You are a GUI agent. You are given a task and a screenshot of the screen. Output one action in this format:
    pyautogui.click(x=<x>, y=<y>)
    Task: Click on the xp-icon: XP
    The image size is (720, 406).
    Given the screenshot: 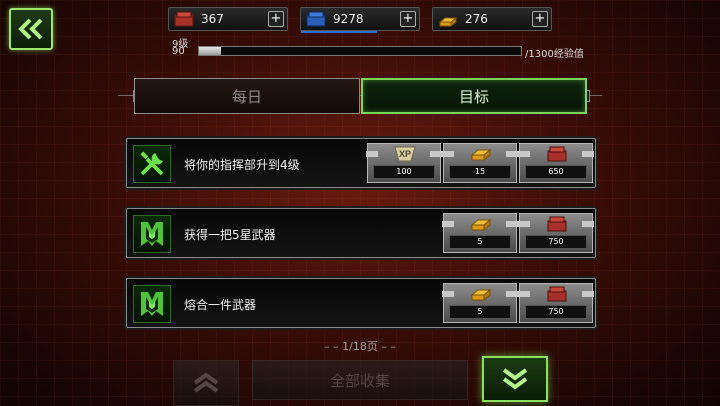 What is the action you would take?
    pyautogui.click(x=405, y=154)
    